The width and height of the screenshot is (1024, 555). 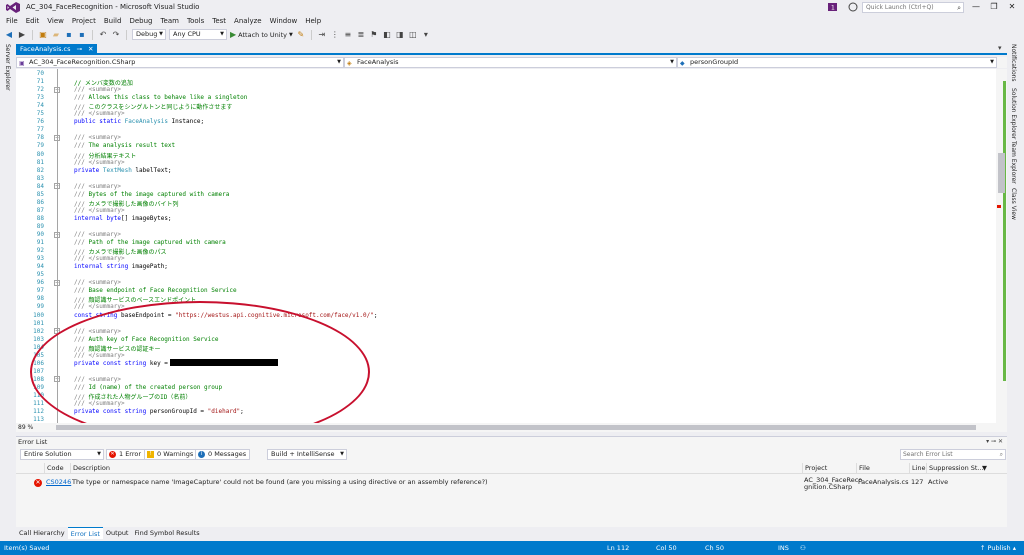 What do you see at coordinates (1012, 7) in the screenshot?
I see `close-button: ✕` at bounding box center [1012, 7].